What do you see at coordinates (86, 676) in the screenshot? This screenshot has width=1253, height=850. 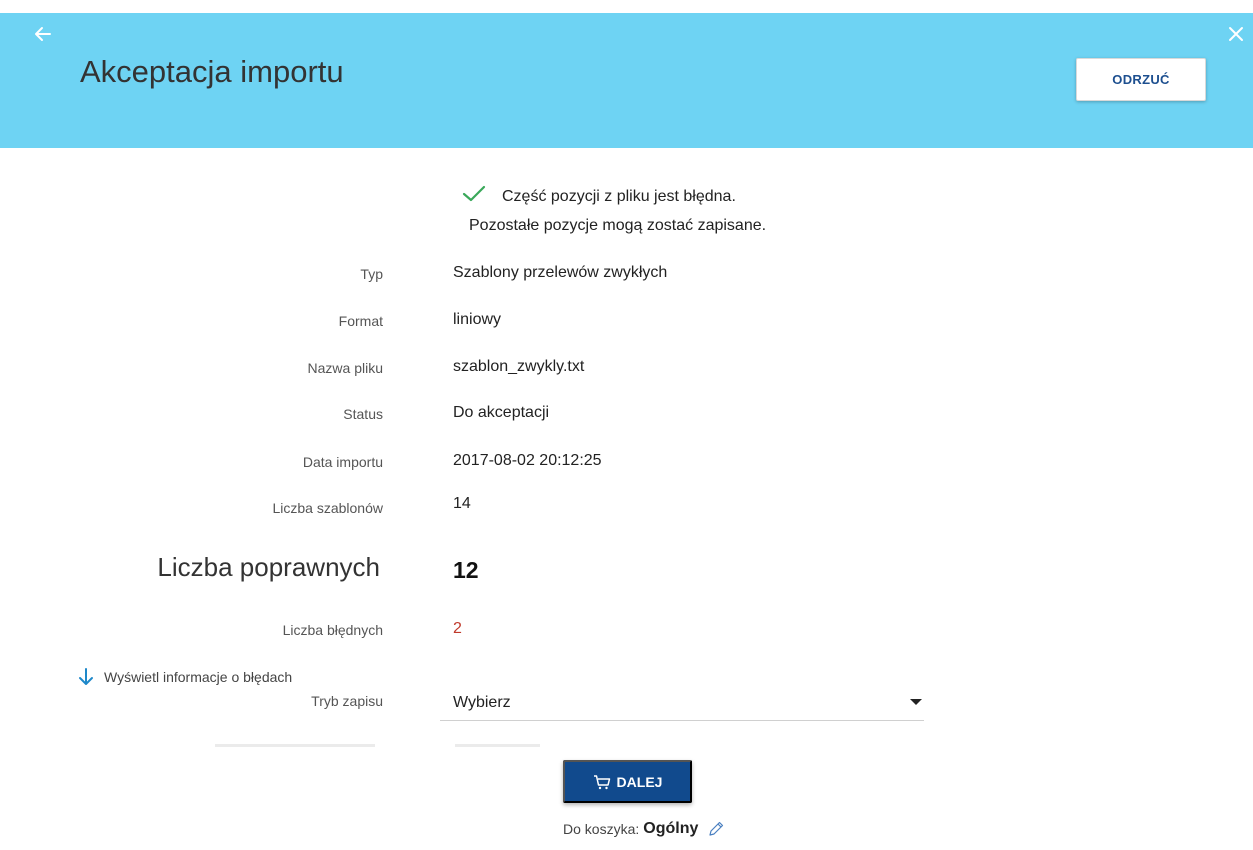 I see `arrow-down-icon` at bounding box center [86, 676].